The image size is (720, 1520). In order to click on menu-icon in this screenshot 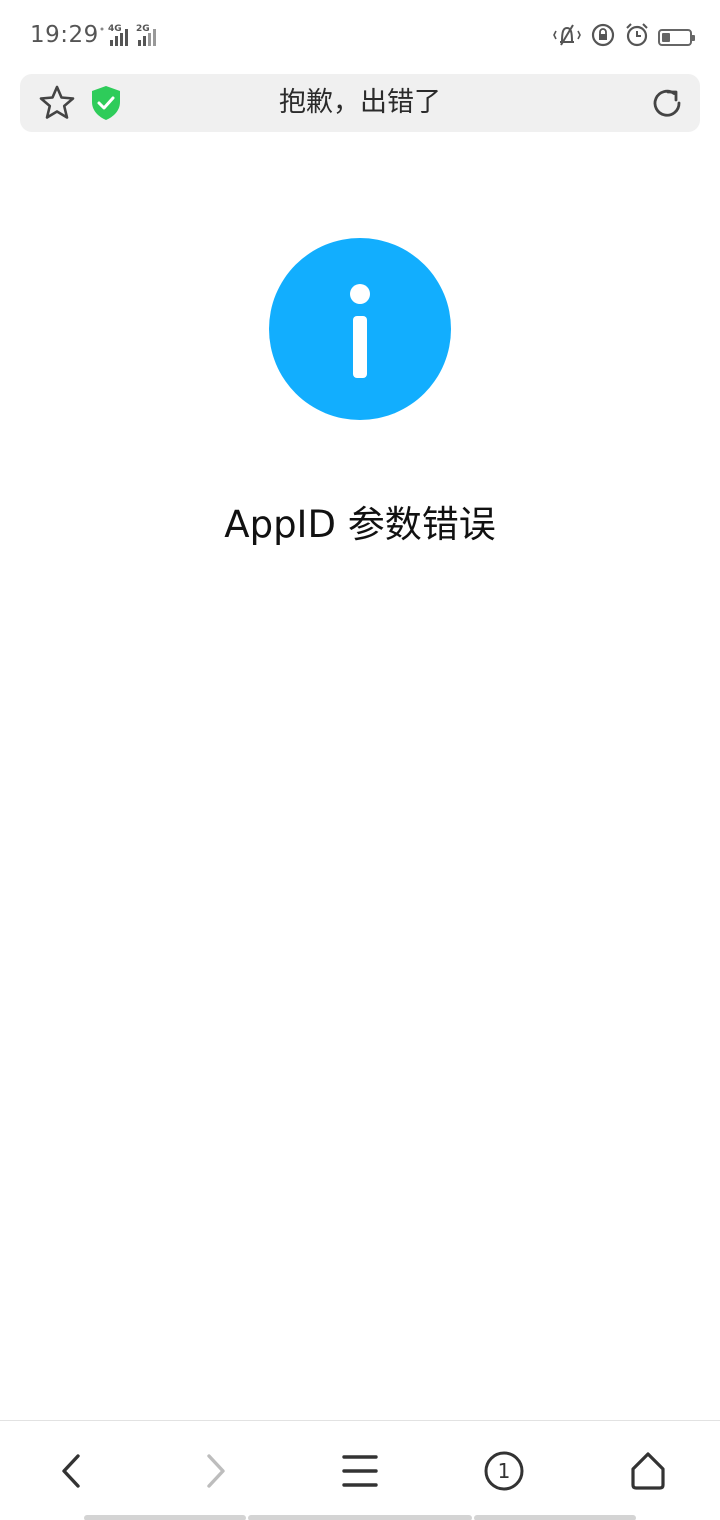, I will do `click(360, 1471)`.